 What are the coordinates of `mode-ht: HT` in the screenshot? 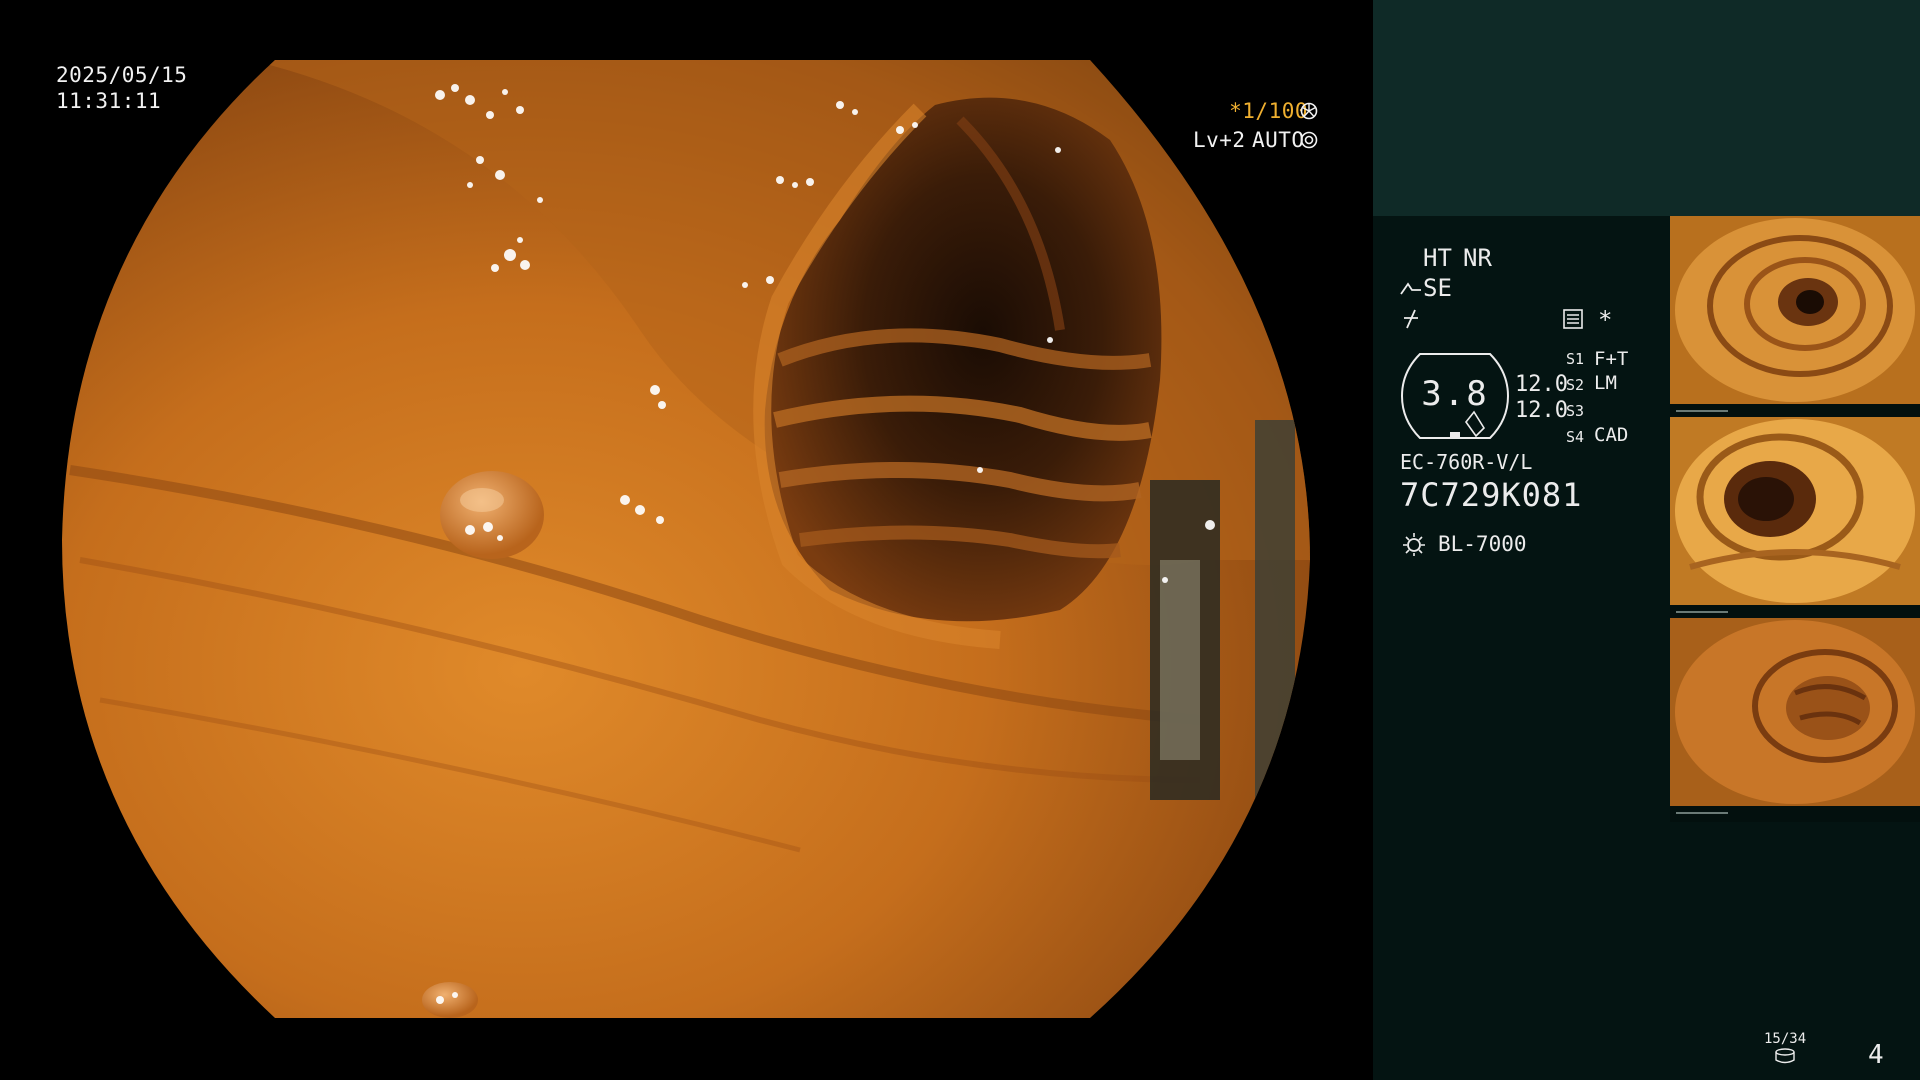 It's located at (1437, 258).